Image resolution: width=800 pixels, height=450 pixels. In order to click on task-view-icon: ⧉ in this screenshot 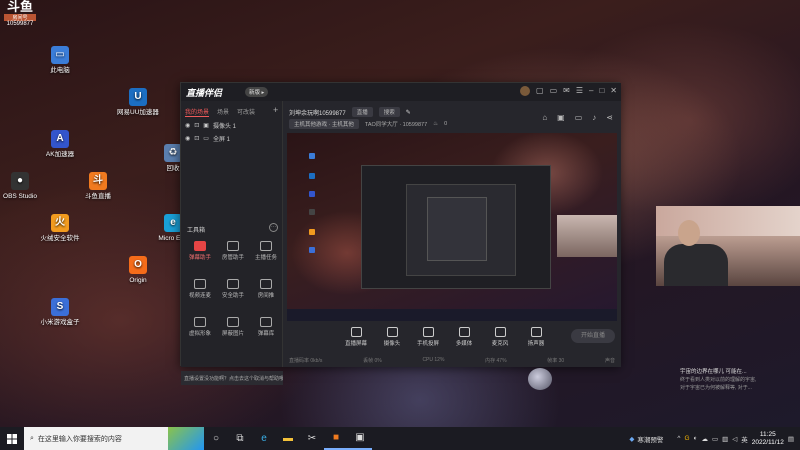, I will do `click(240, 438)`.